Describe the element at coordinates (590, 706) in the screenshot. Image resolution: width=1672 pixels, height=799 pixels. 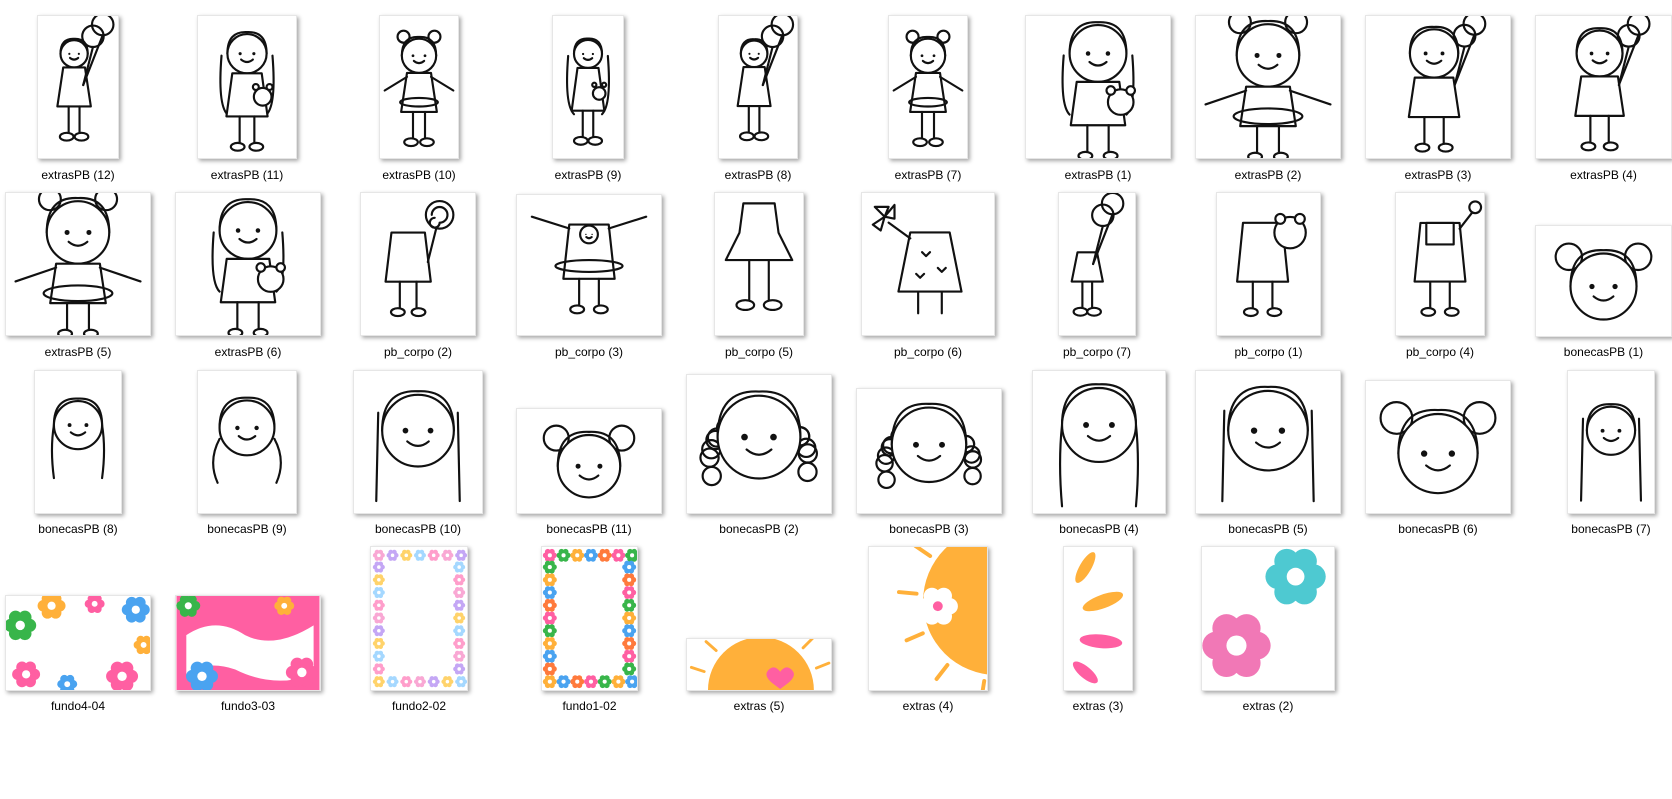
I see `file-name-label: fundo1-02` at that location.